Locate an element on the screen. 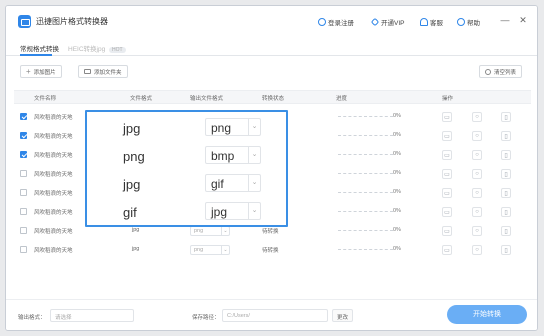 This screenshot has width=544, height=336. tab-general-convert: 常规格式转换 is located at coordinates (39, 48).